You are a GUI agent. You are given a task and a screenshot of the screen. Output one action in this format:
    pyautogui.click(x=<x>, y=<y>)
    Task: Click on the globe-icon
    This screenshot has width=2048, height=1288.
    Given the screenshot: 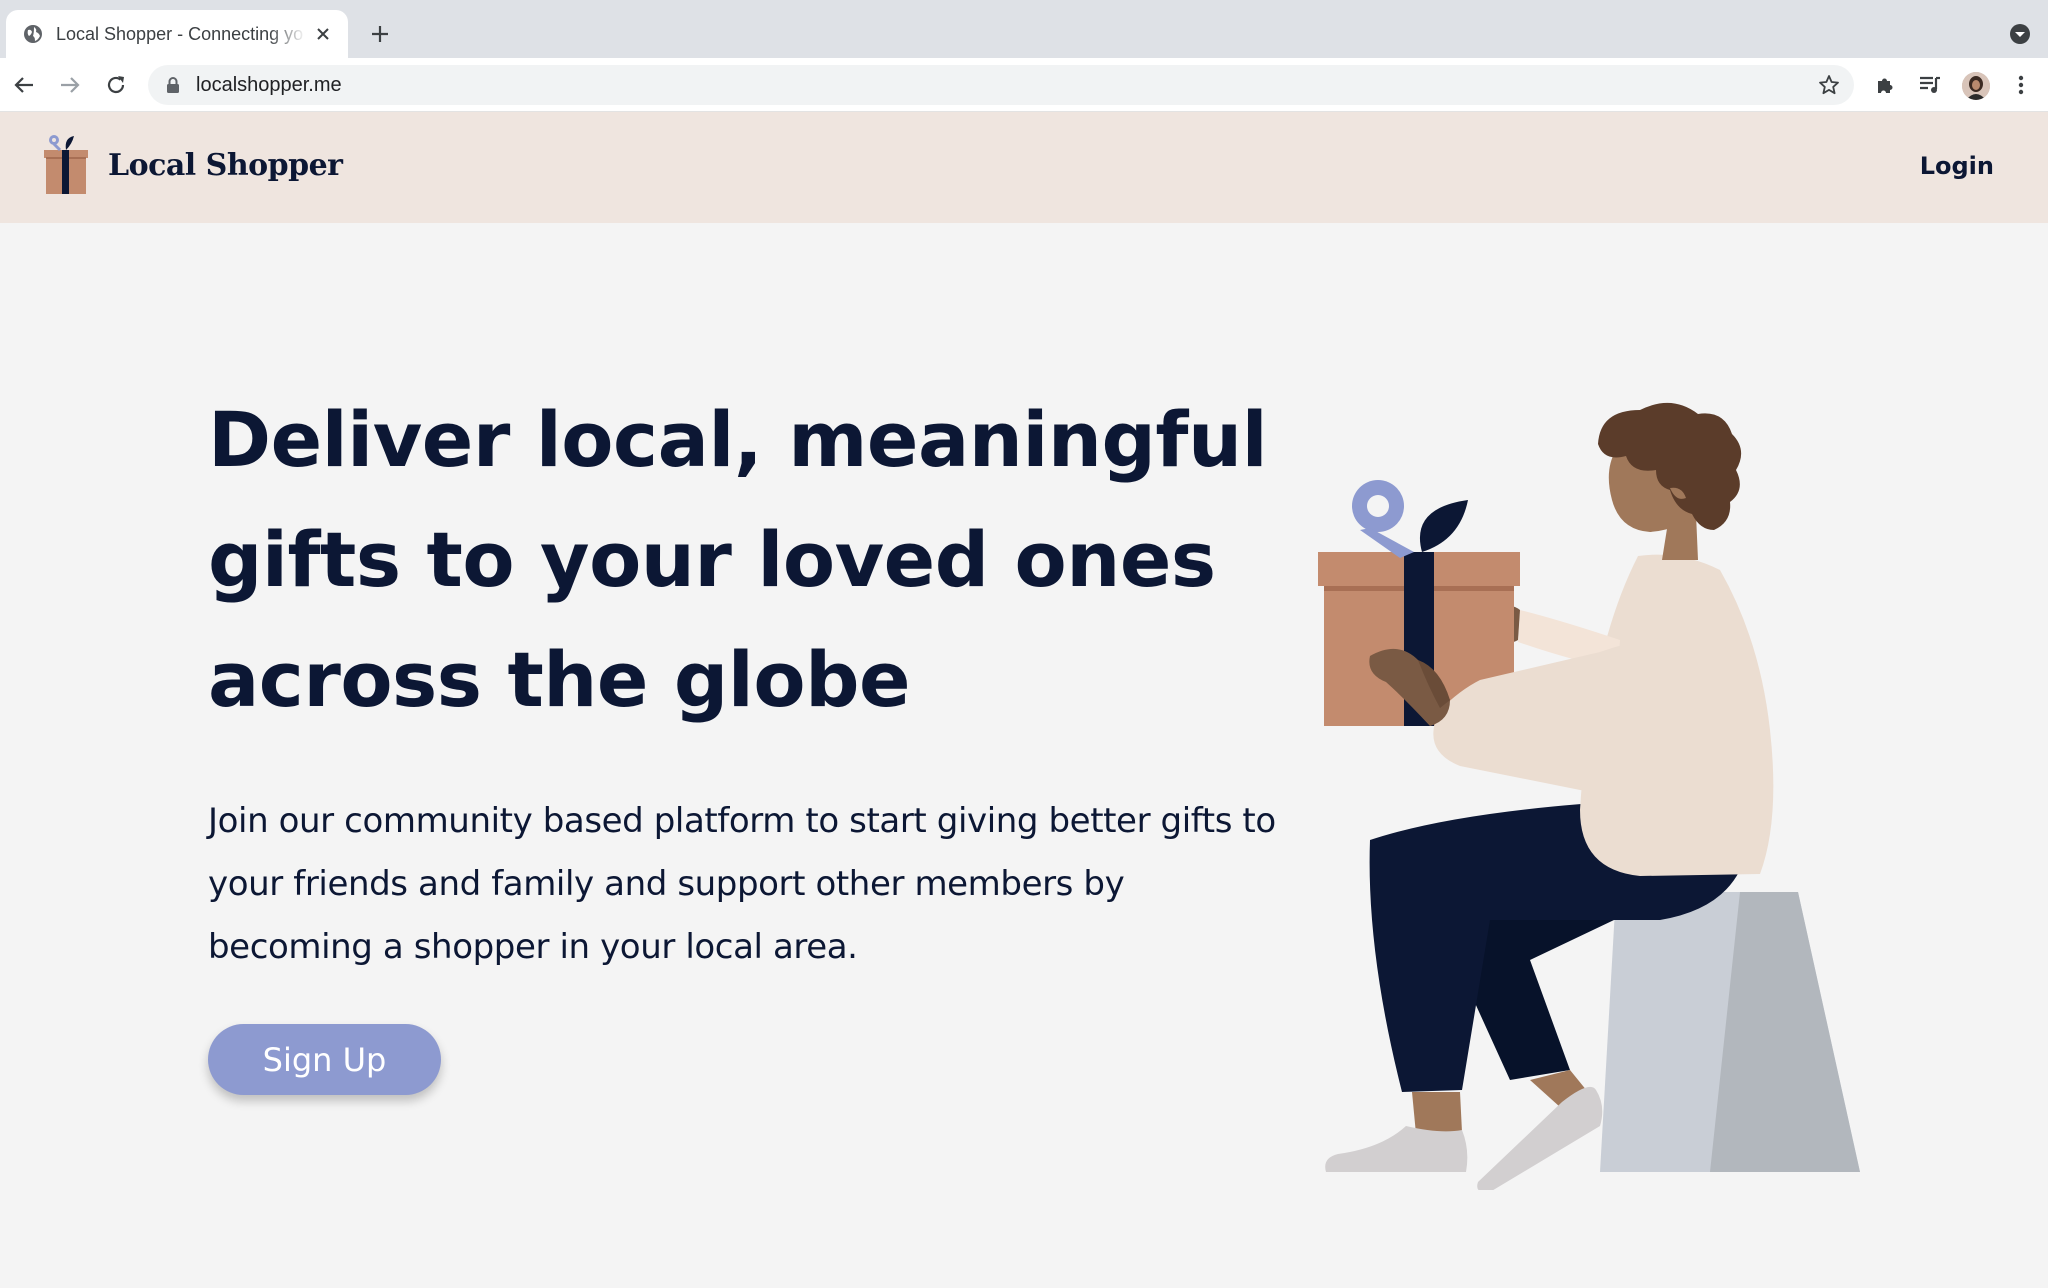 What is the action you would take?
    pyautogui.click(x=33, y=34)
    